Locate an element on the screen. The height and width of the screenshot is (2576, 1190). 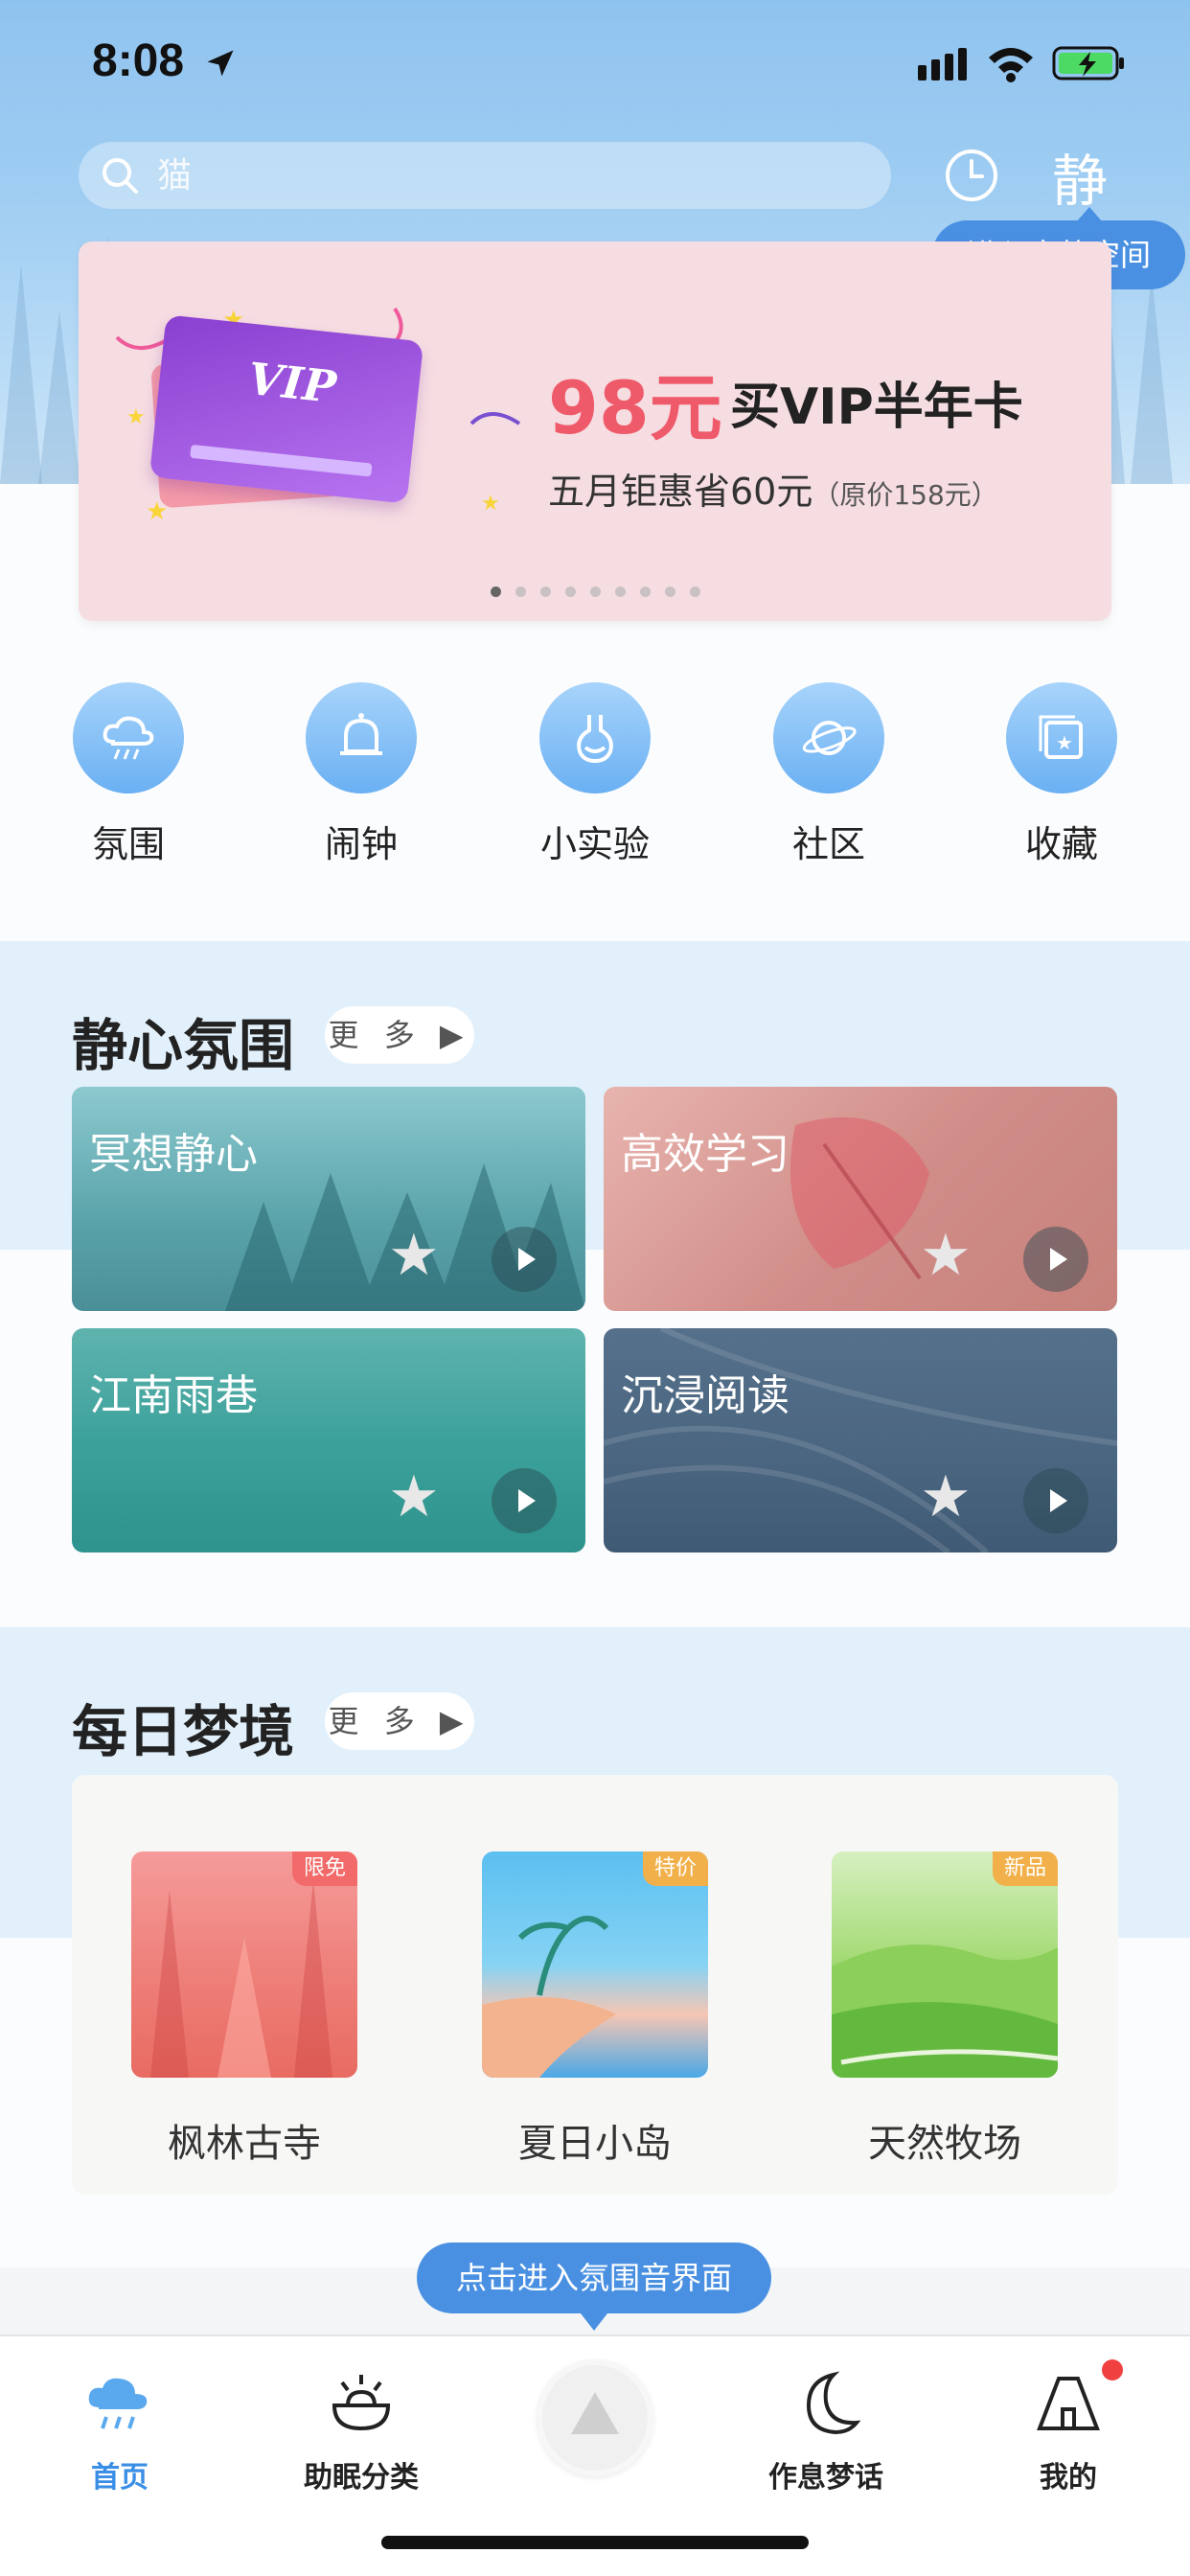
tab-schedule-dreams: 作息梦话 is located at coordinates (826, 2430).